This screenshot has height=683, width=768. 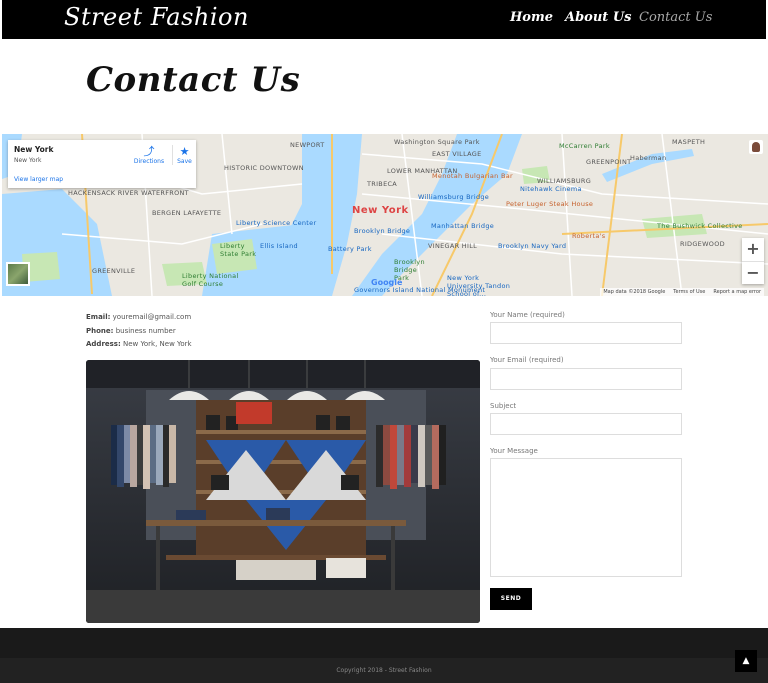 I want to click on email-value: youremail@gmail.com, so click(x=152, y=317).